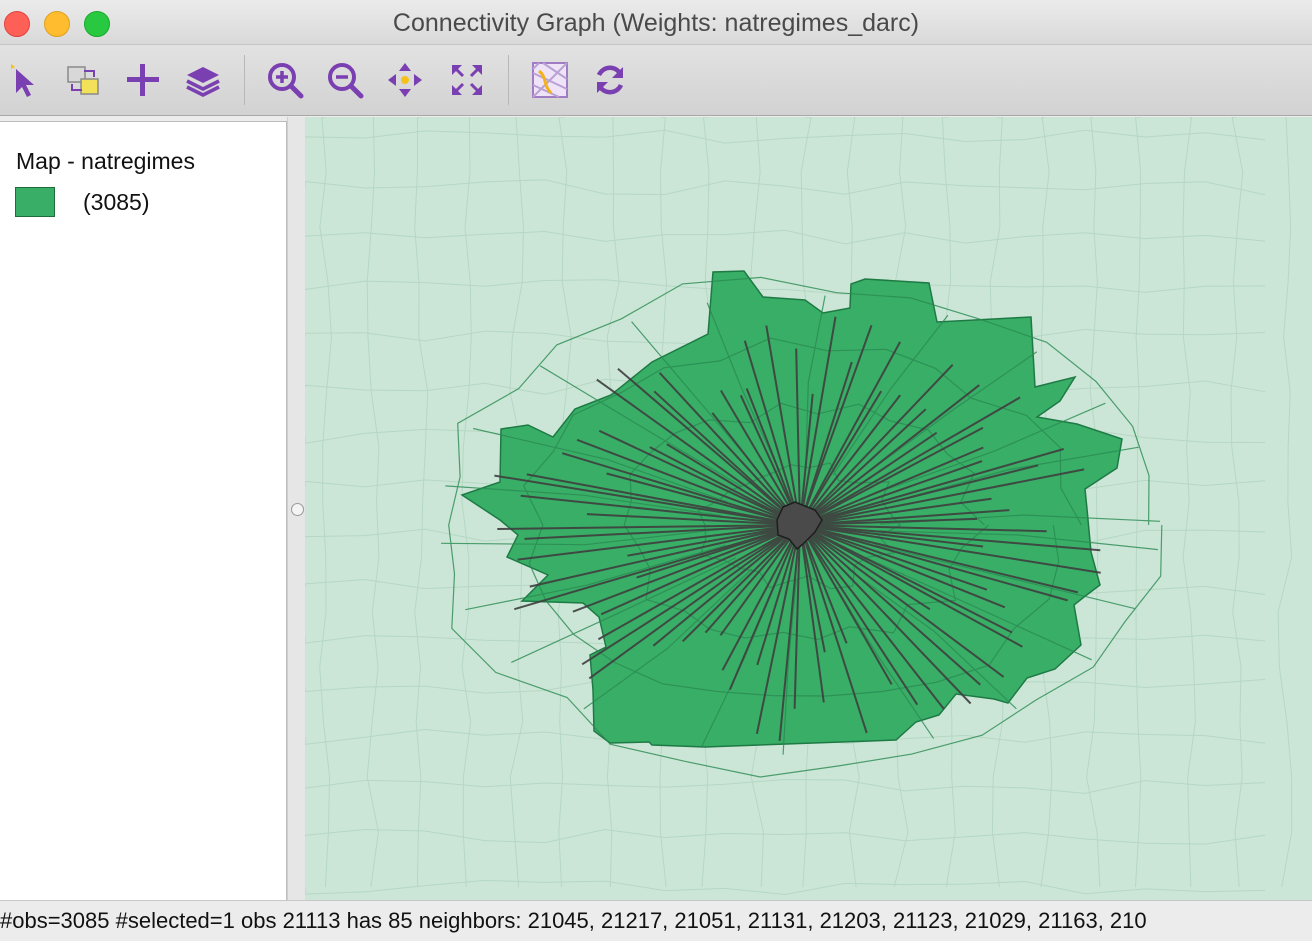  I want to click on zoom-in-icon, so click(286, 81).